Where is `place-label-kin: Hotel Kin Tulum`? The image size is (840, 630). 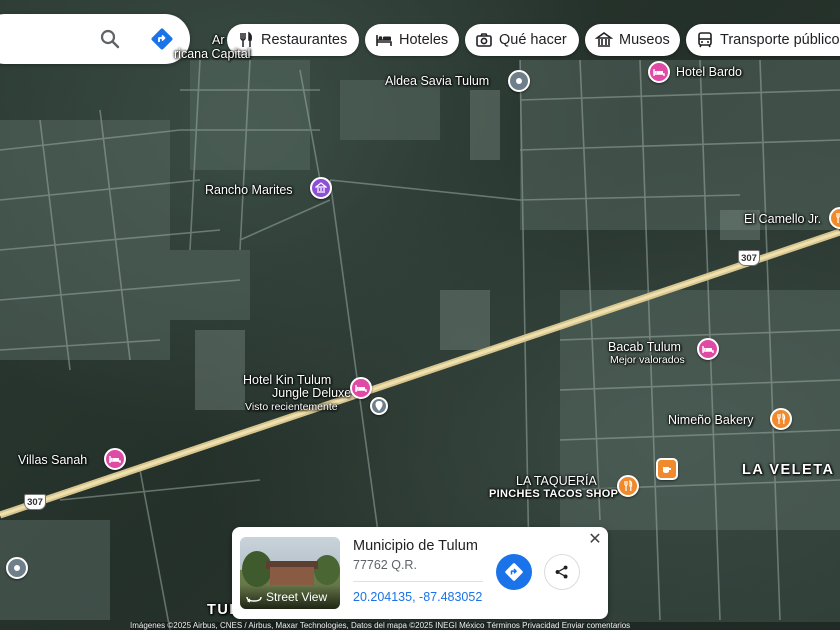
place-label-kin: Hotel Kin Tulum is located at coordinates (287, 380).